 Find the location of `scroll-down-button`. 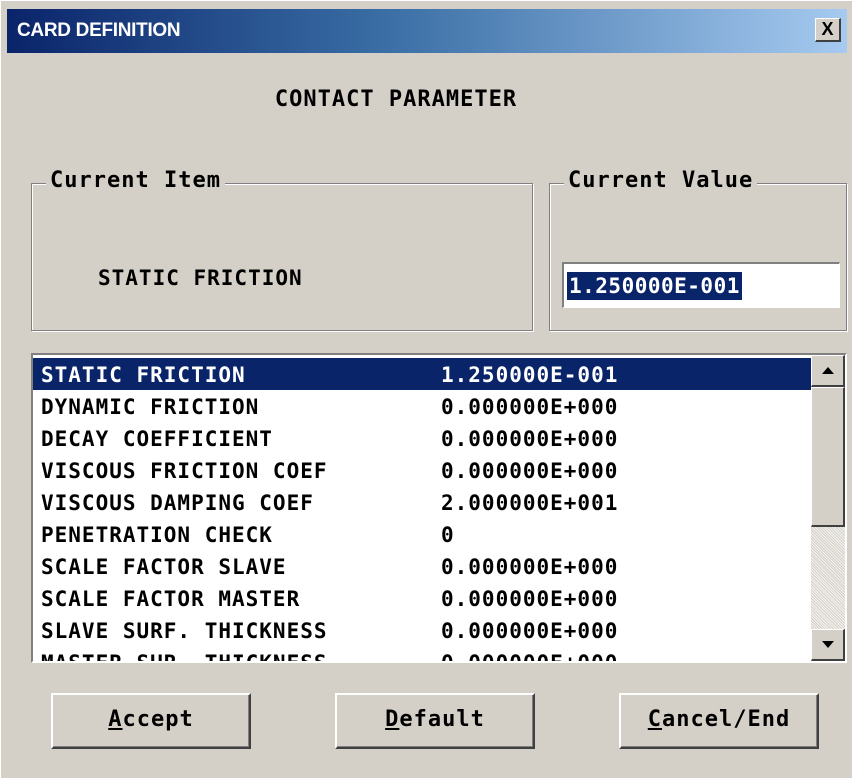

scroll-down-button is located at coordinates (828, 645).